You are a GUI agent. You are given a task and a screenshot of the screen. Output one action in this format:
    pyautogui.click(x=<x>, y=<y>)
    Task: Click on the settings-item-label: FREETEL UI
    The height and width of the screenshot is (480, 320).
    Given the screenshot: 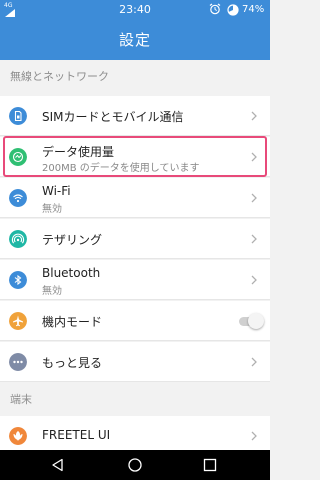 What is the action you would take?
    pyautogui.click(x=76, y=435)
    